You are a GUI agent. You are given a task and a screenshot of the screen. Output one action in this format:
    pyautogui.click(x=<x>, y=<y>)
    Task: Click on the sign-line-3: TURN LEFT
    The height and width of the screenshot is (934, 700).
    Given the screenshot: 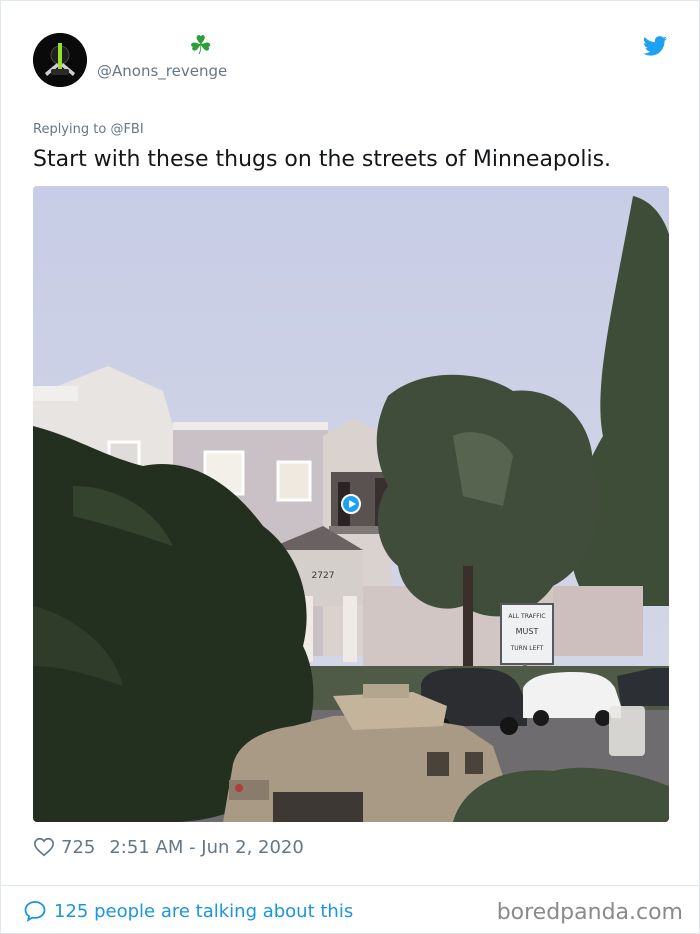 What is the action you would take?
    pyautogui.click(x=527, y=648)
    